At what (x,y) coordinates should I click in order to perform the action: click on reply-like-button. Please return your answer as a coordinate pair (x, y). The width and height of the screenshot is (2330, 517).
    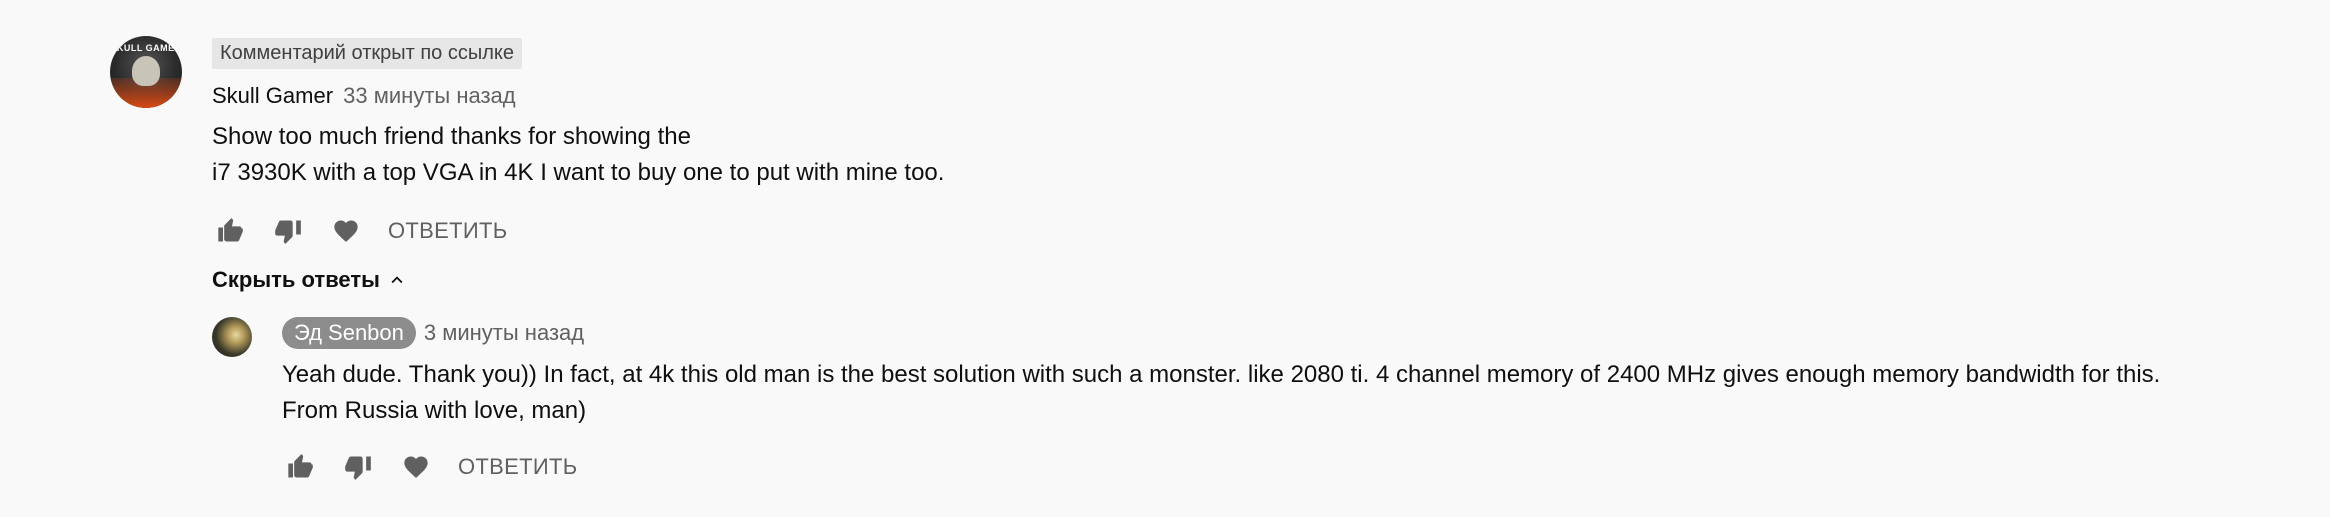
    Looking at the image, I should click on (300, 467).